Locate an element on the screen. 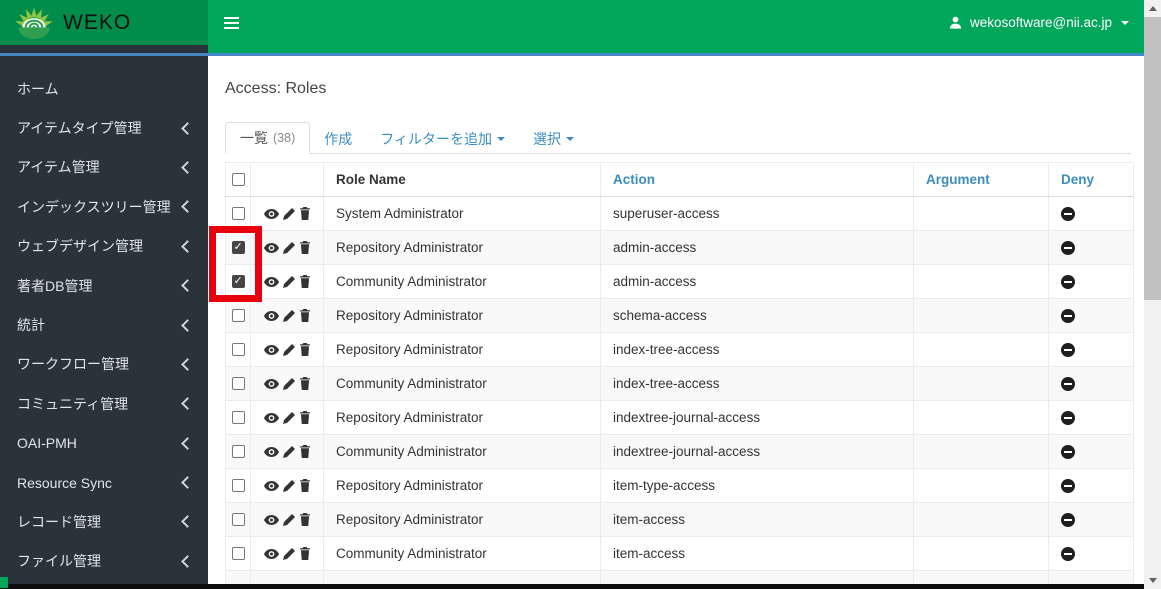  sidebar-item: ファイル管理 is located at coordinates (104, 561).